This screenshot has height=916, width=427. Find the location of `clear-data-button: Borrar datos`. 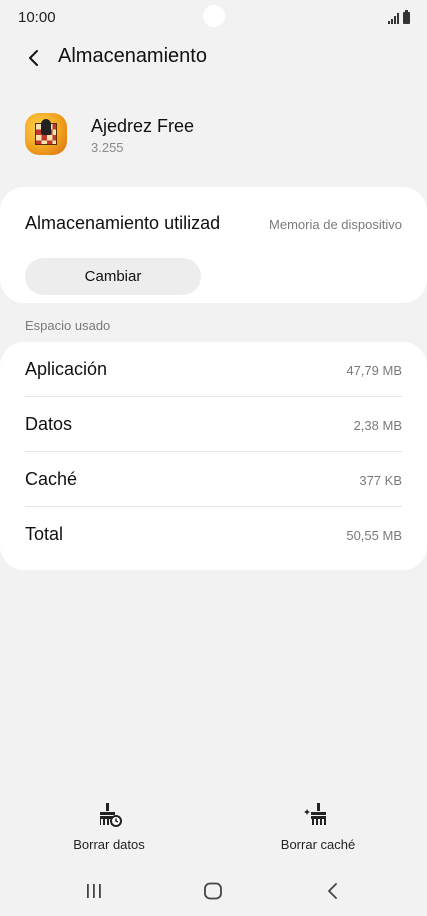

clear-data-button: Borrar datos is located at coordinates (109, 830).